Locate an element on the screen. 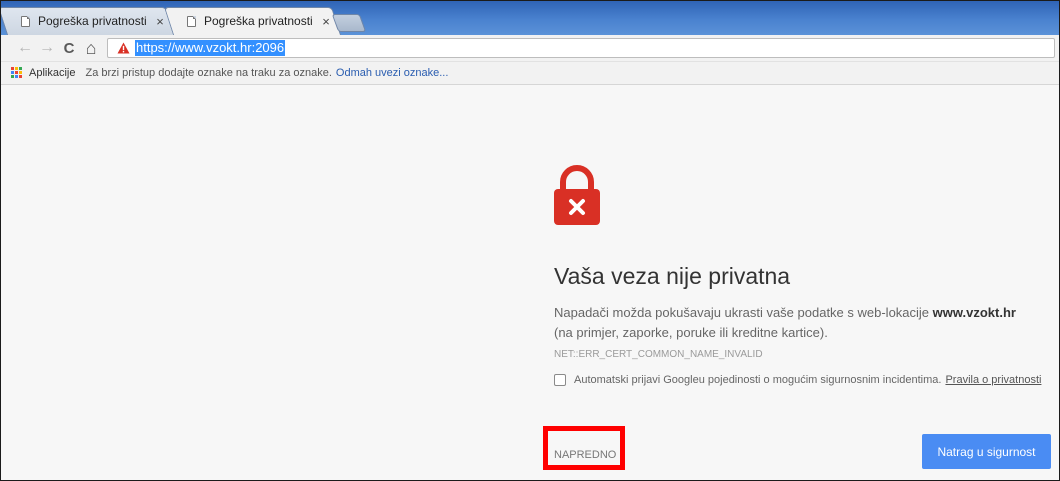 The image size is (1060, 481). address-bar: https://www.vzokt.hr:2096 is located at coordinates (581, 48).